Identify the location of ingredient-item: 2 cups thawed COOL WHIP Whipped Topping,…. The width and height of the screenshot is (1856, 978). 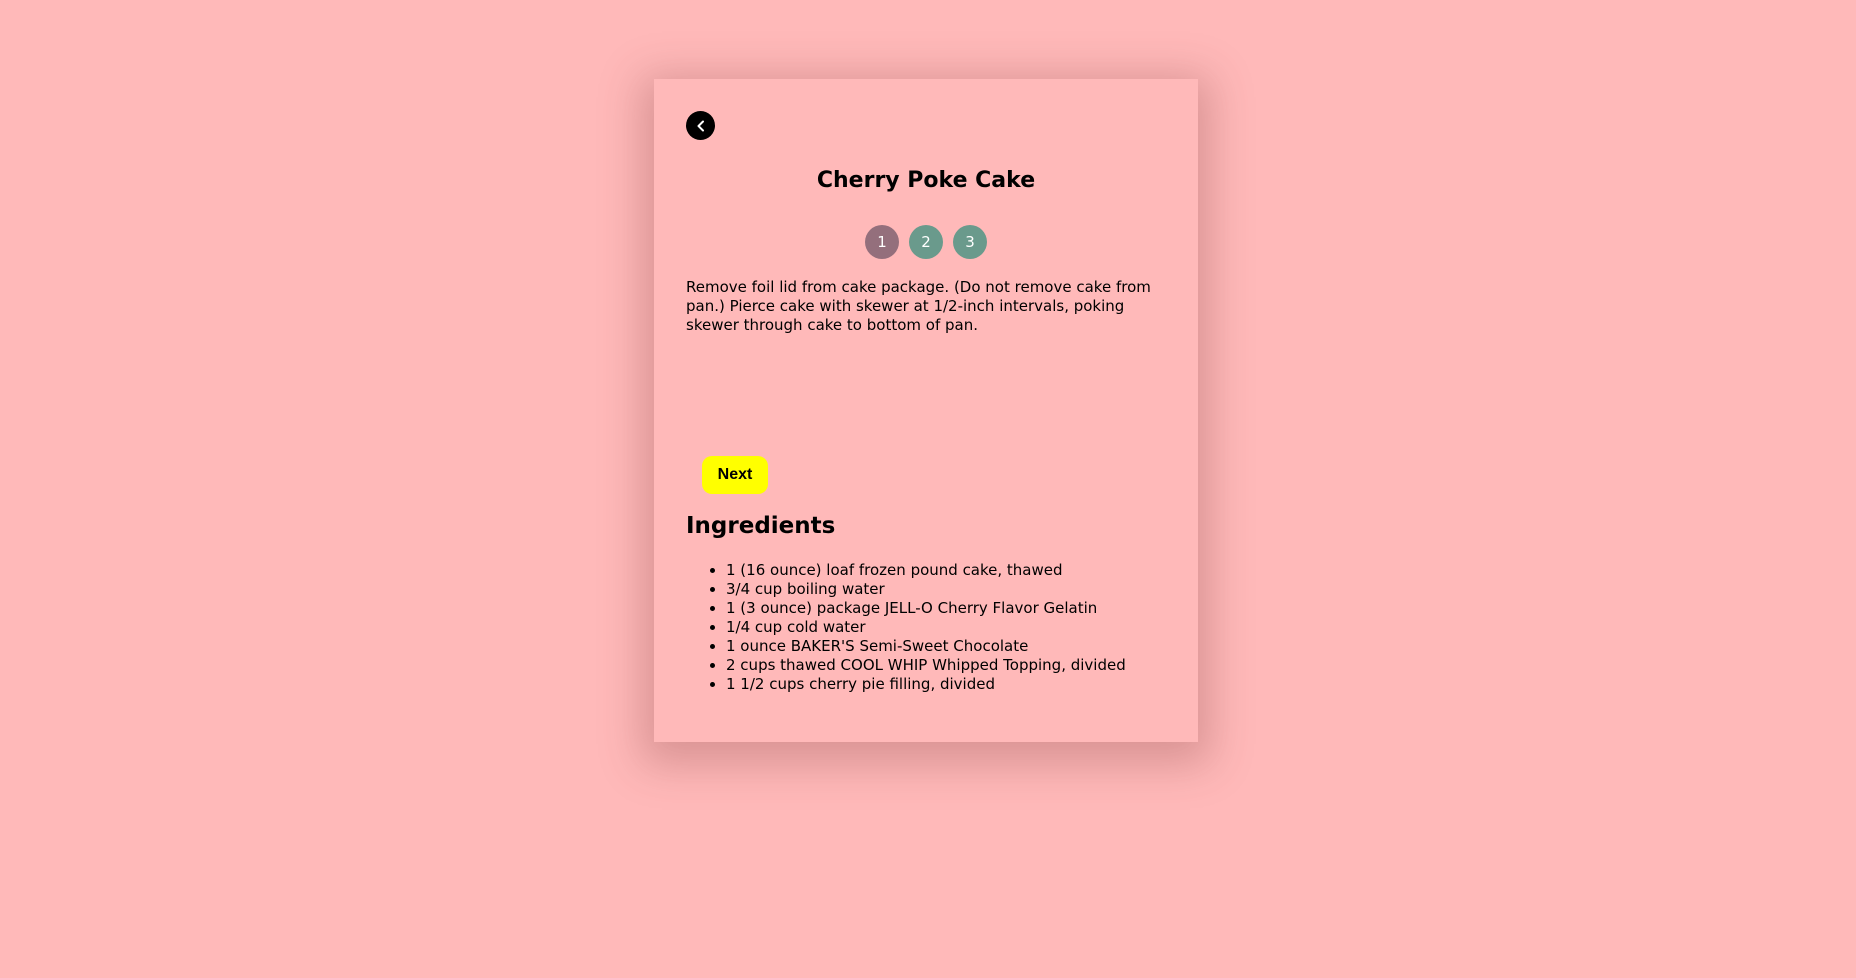
(961, 665).